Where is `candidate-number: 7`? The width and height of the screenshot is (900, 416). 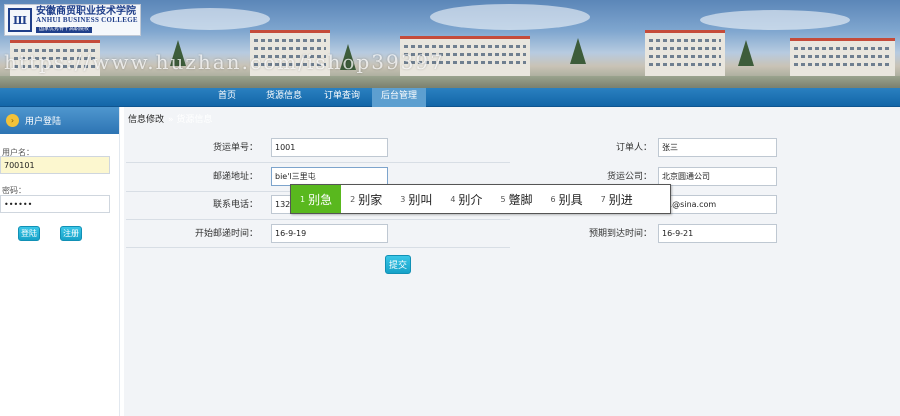
candidate-number: 7 is located at coordinates (603, 199).